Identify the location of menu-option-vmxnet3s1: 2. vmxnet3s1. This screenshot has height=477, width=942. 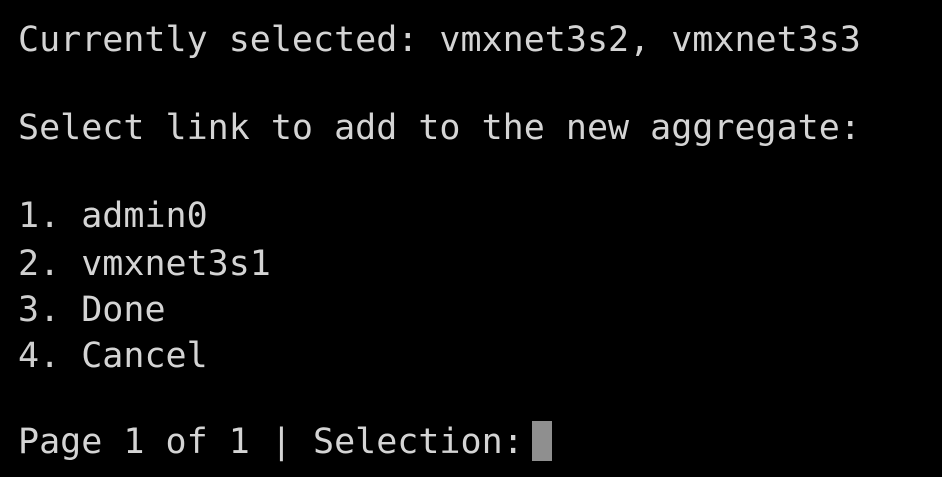
(144, 264).